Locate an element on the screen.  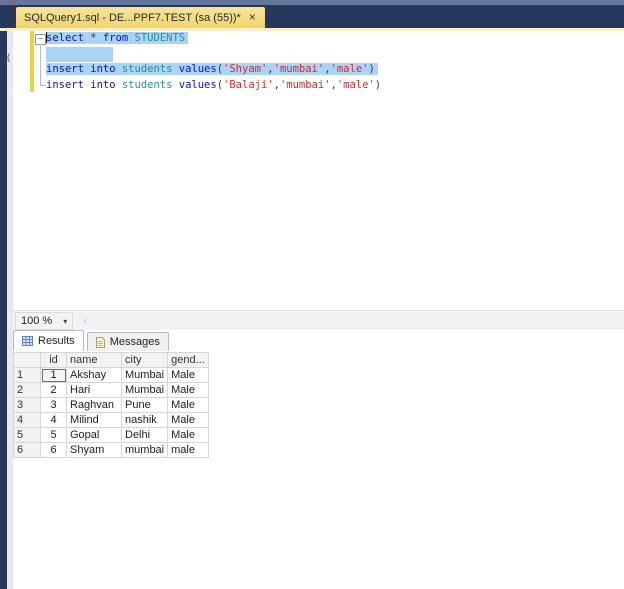
chevron-down-icon: ▾ is located at coordinates (65, 321).